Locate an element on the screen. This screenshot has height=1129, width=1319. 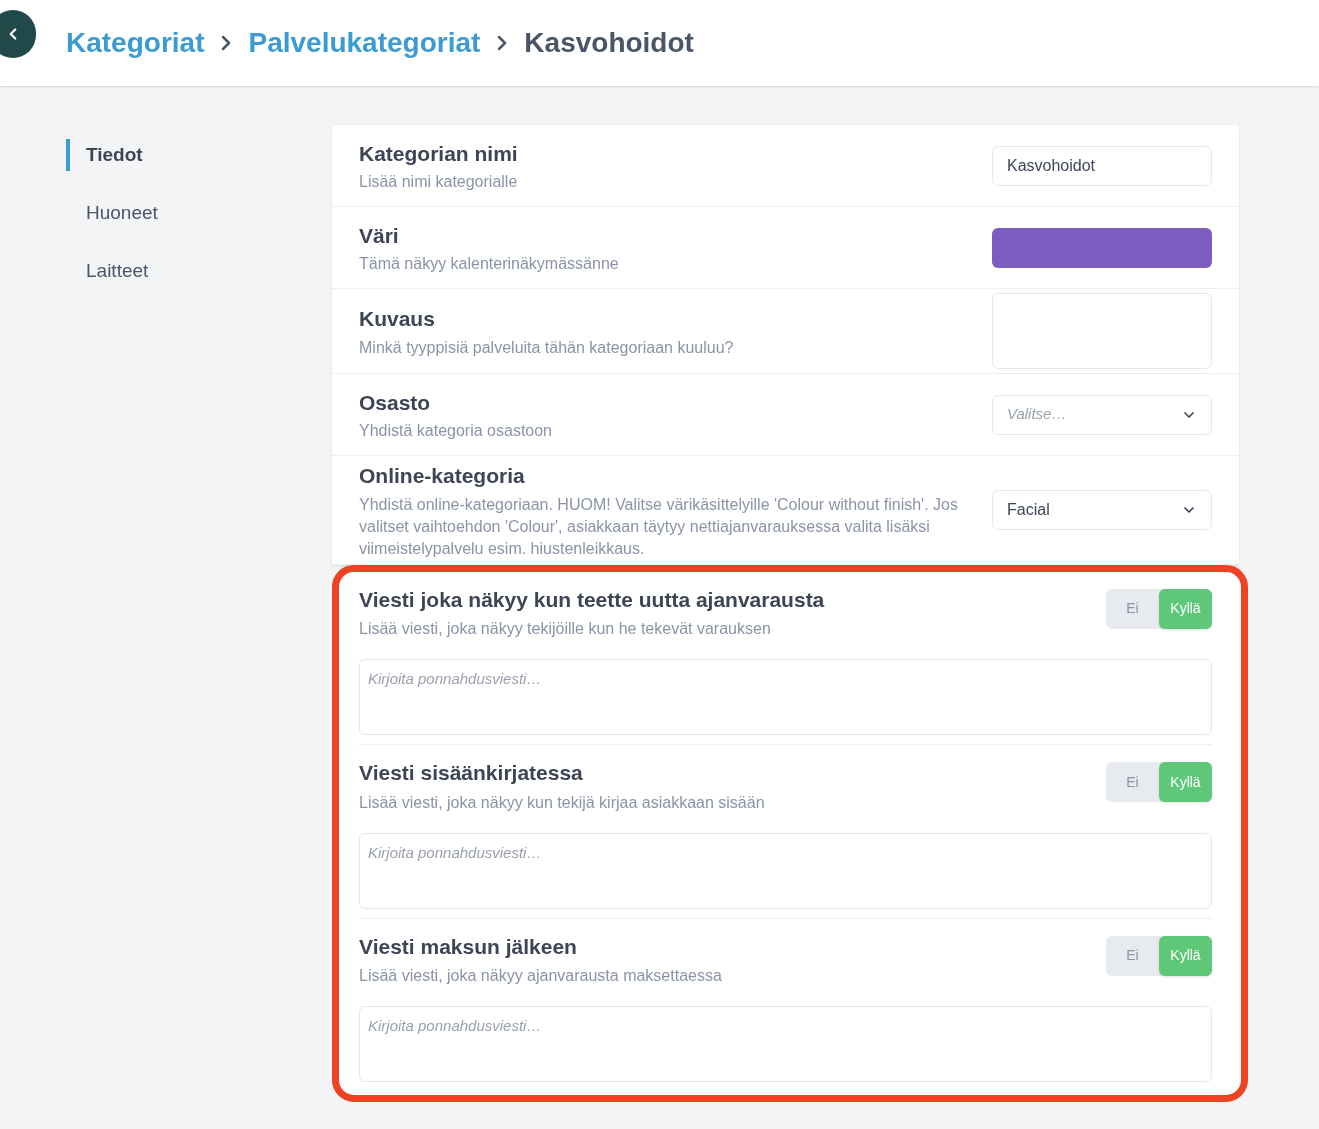
back-button is located at coordinates (18, 34).